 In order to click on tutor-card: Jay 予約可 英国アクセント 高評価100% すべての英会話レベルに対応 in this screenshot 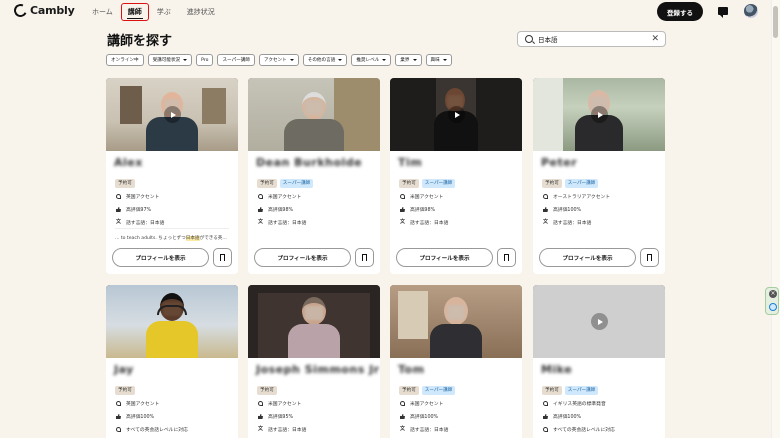, I will do `click(172, 361)`.